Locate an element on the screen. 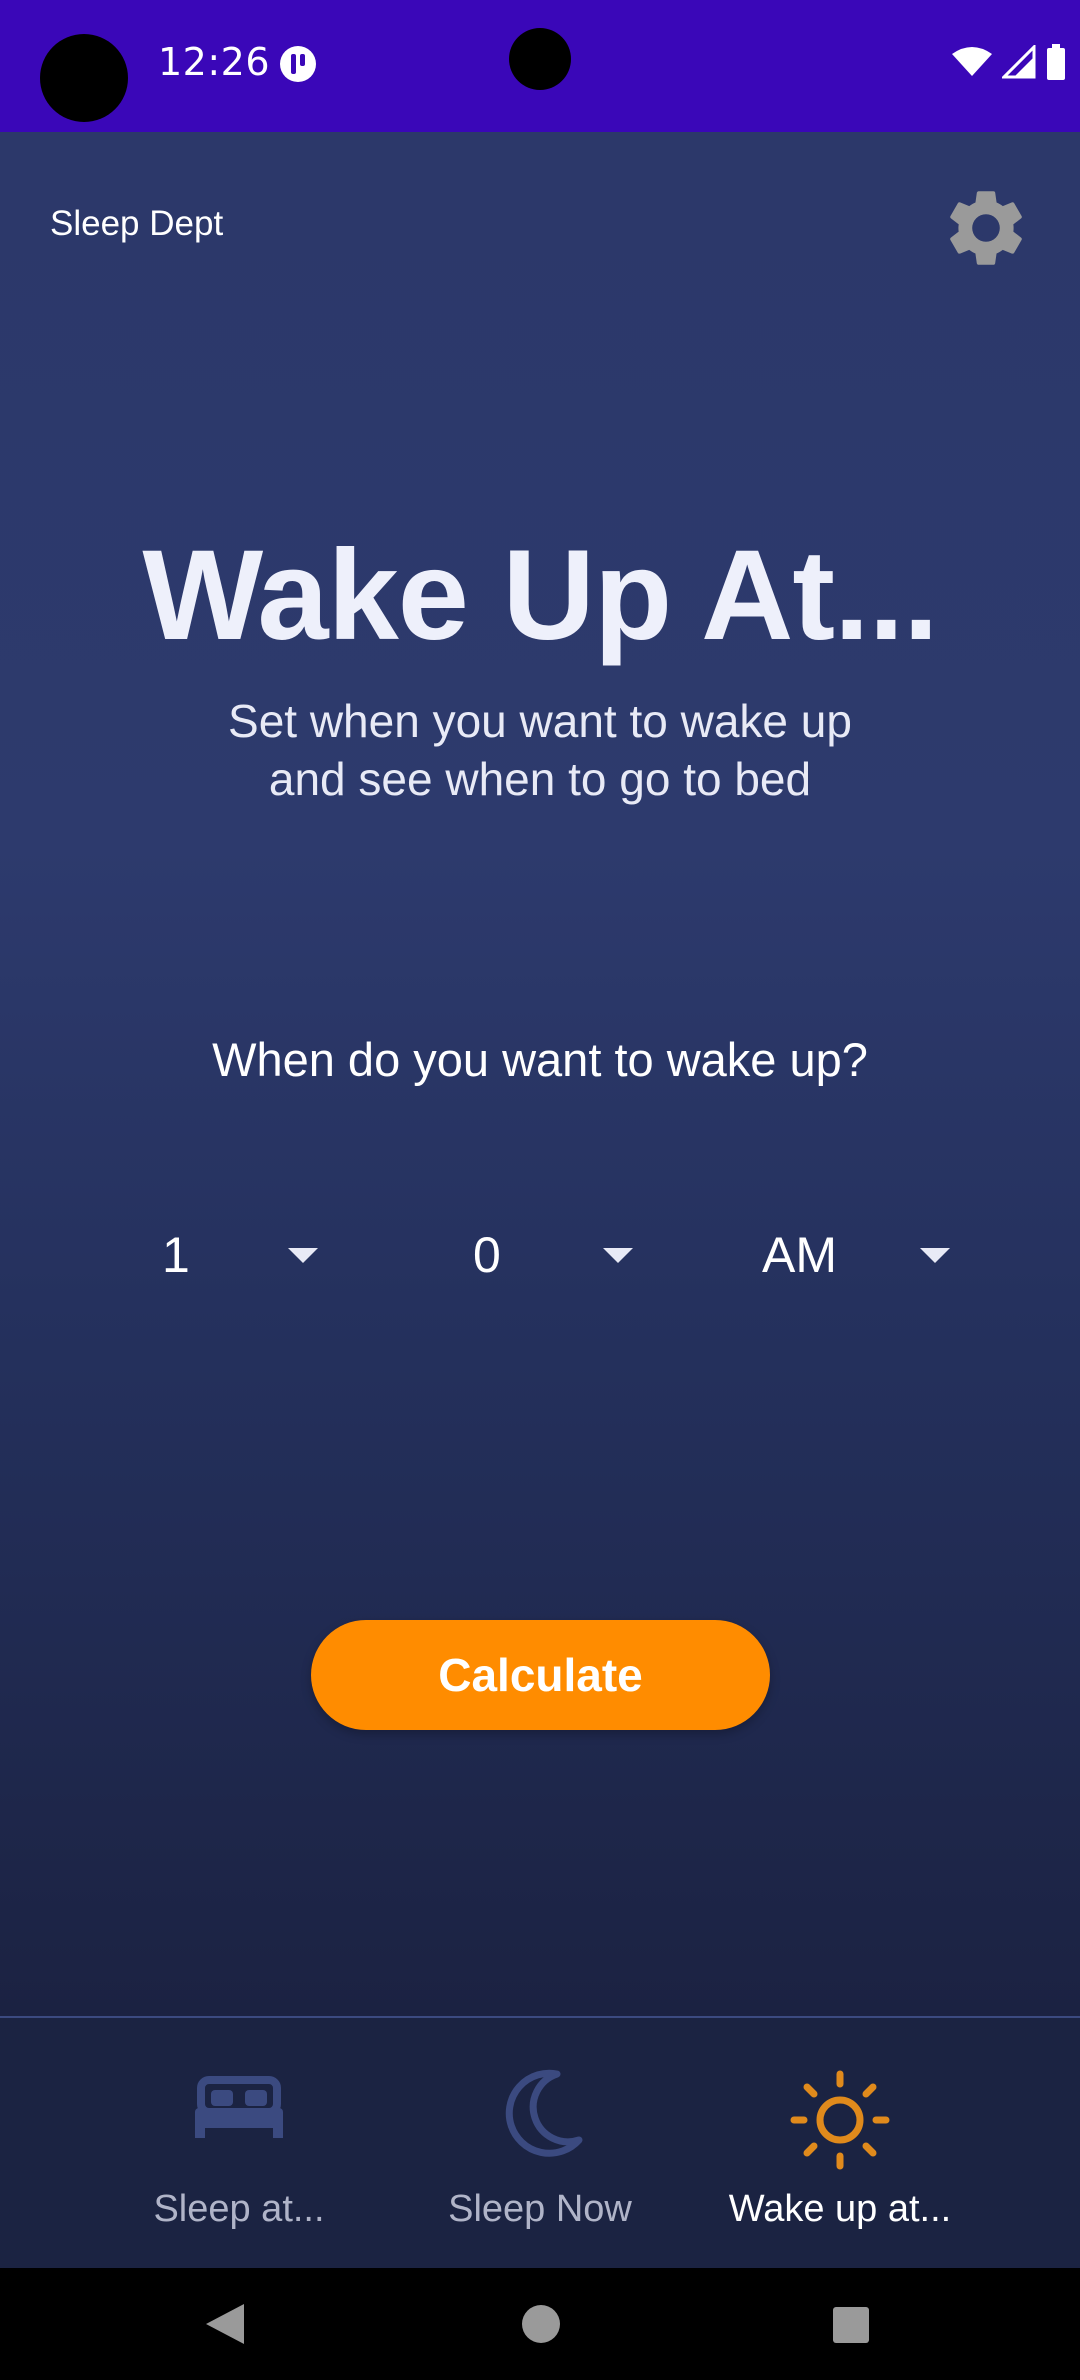  settings-button is located at coordinates (986, 228).